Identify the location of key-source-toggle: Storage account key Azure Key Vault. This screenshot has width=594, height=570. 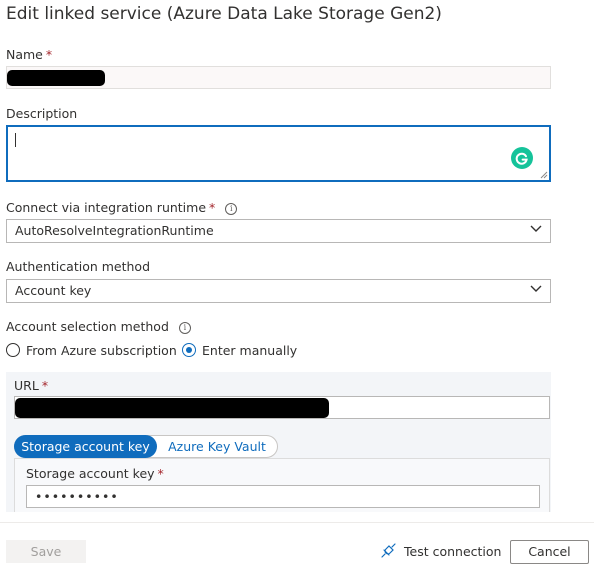
(146, 446).